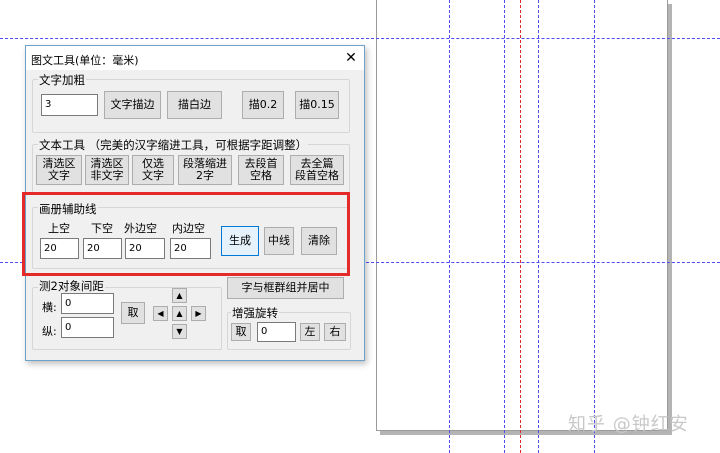  I want to click on guide-line-top, so click(360, 38).